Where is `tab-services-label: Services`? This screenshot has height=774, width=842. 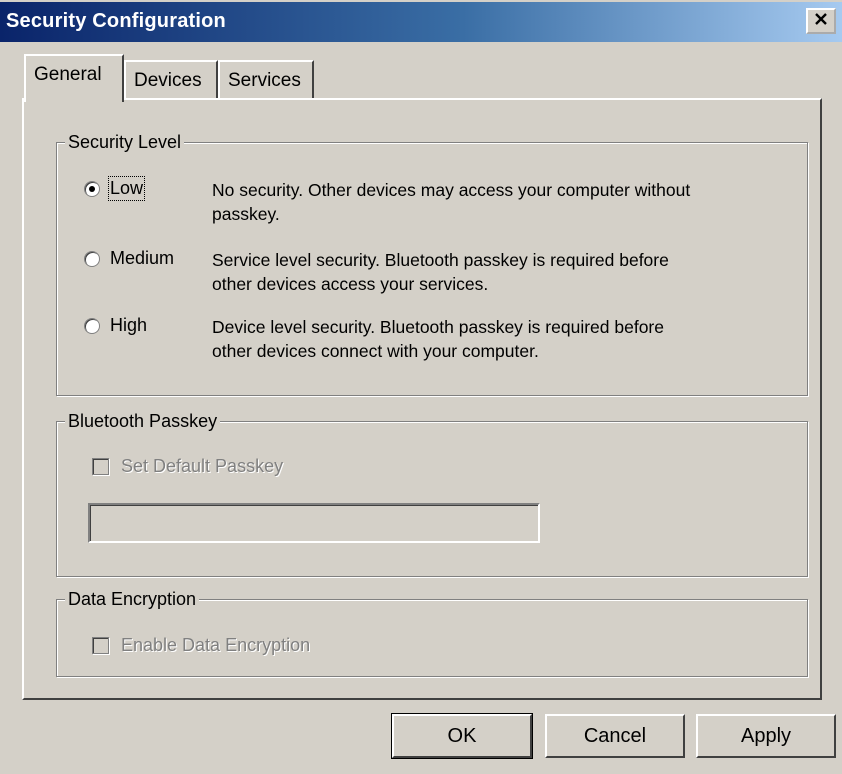 tab-services-label: Services is located at coordinates (264, 80).